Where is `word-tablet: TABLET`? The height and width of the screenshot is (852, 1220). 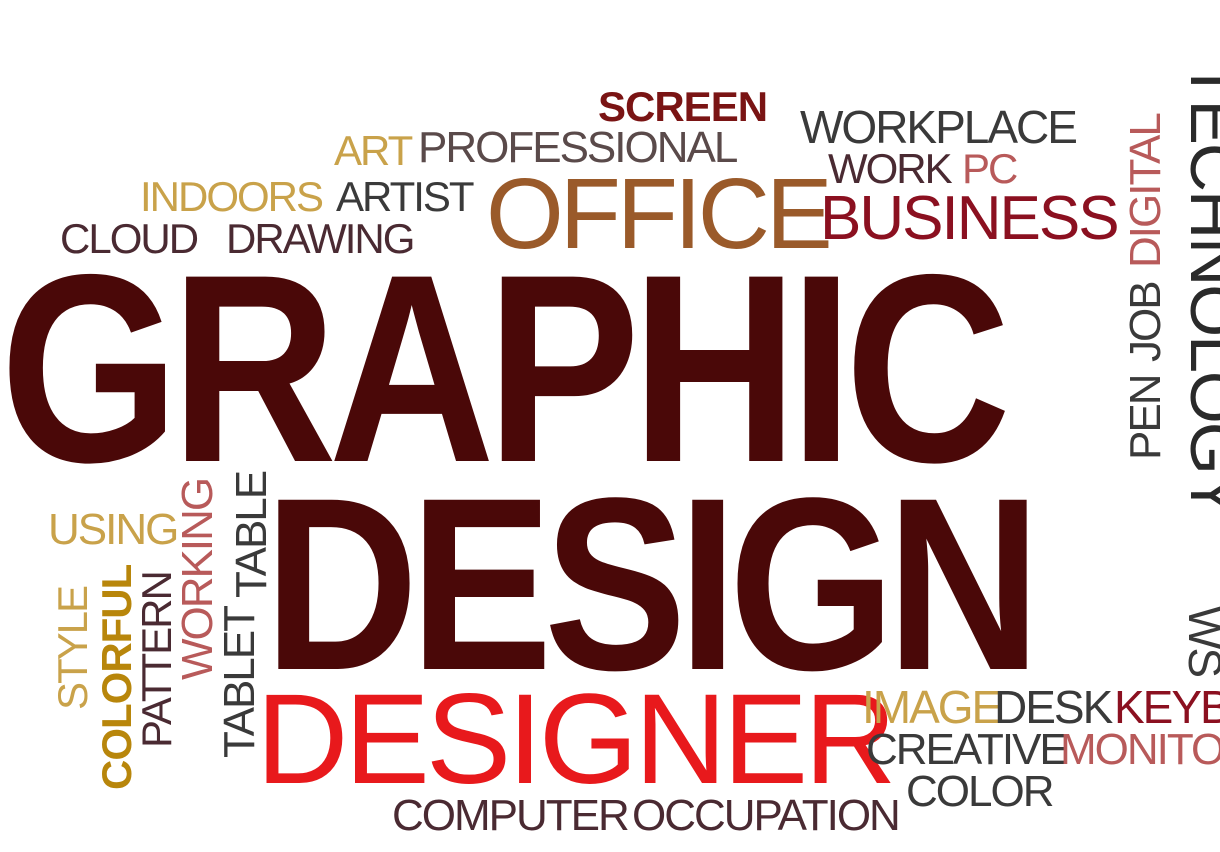 word-tablet: TABLET is located at coordinates (239, 682).